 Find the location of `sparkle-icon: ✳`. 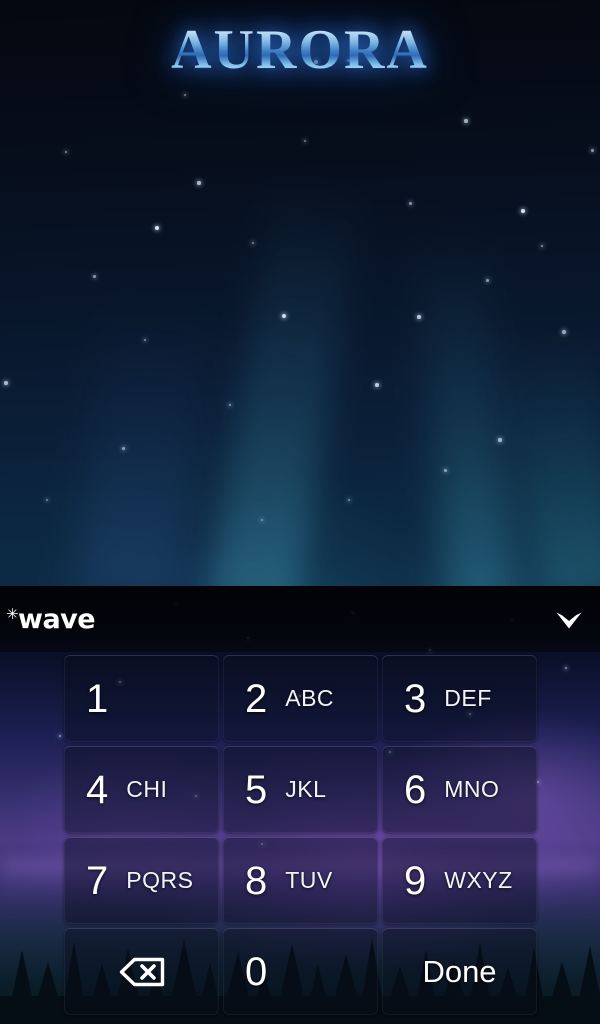

sparkle-icon: ✳ is located at coordinates (12, 614).